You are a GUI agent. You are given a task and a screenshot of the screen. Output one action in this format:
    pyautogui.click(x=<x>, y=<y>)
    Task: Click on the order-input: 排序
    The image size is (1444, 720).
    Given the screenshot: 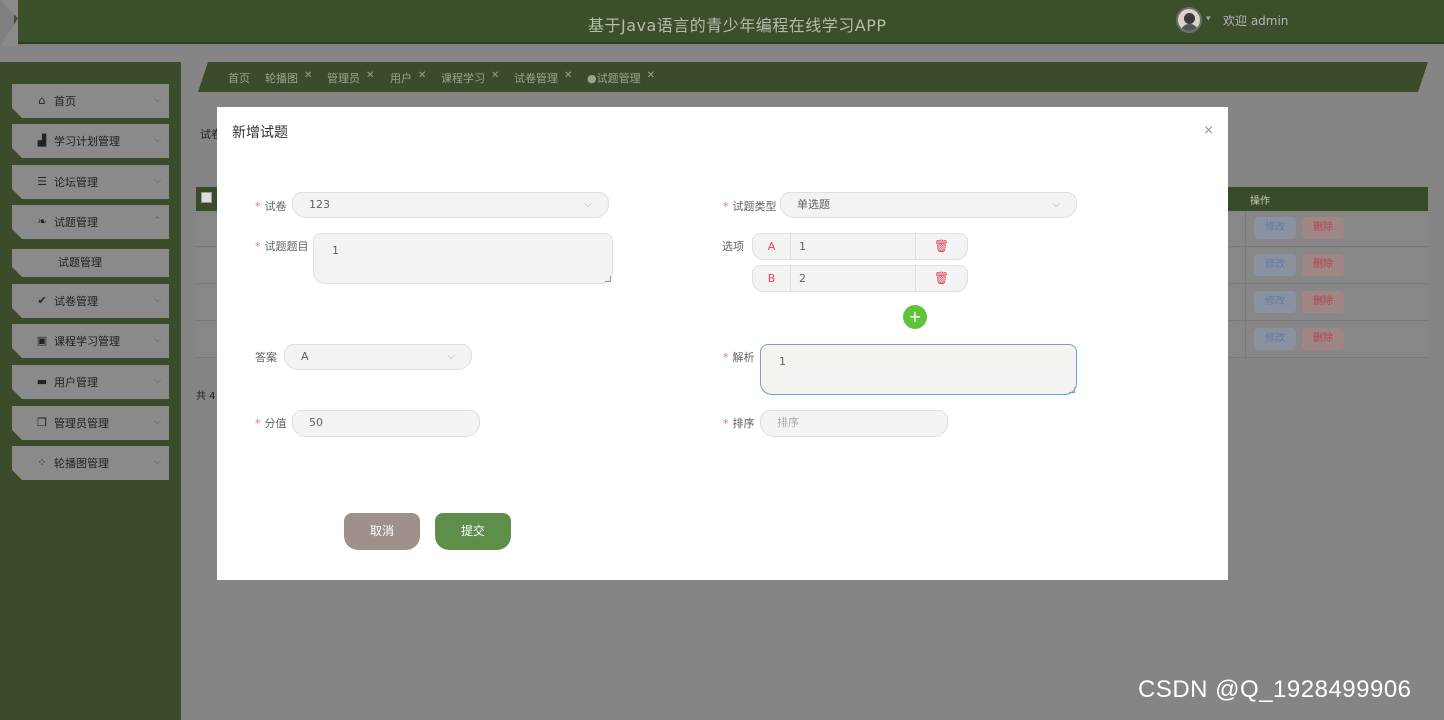 What is the action you would take?
    pyautogui.click(x=854, y=423)
    